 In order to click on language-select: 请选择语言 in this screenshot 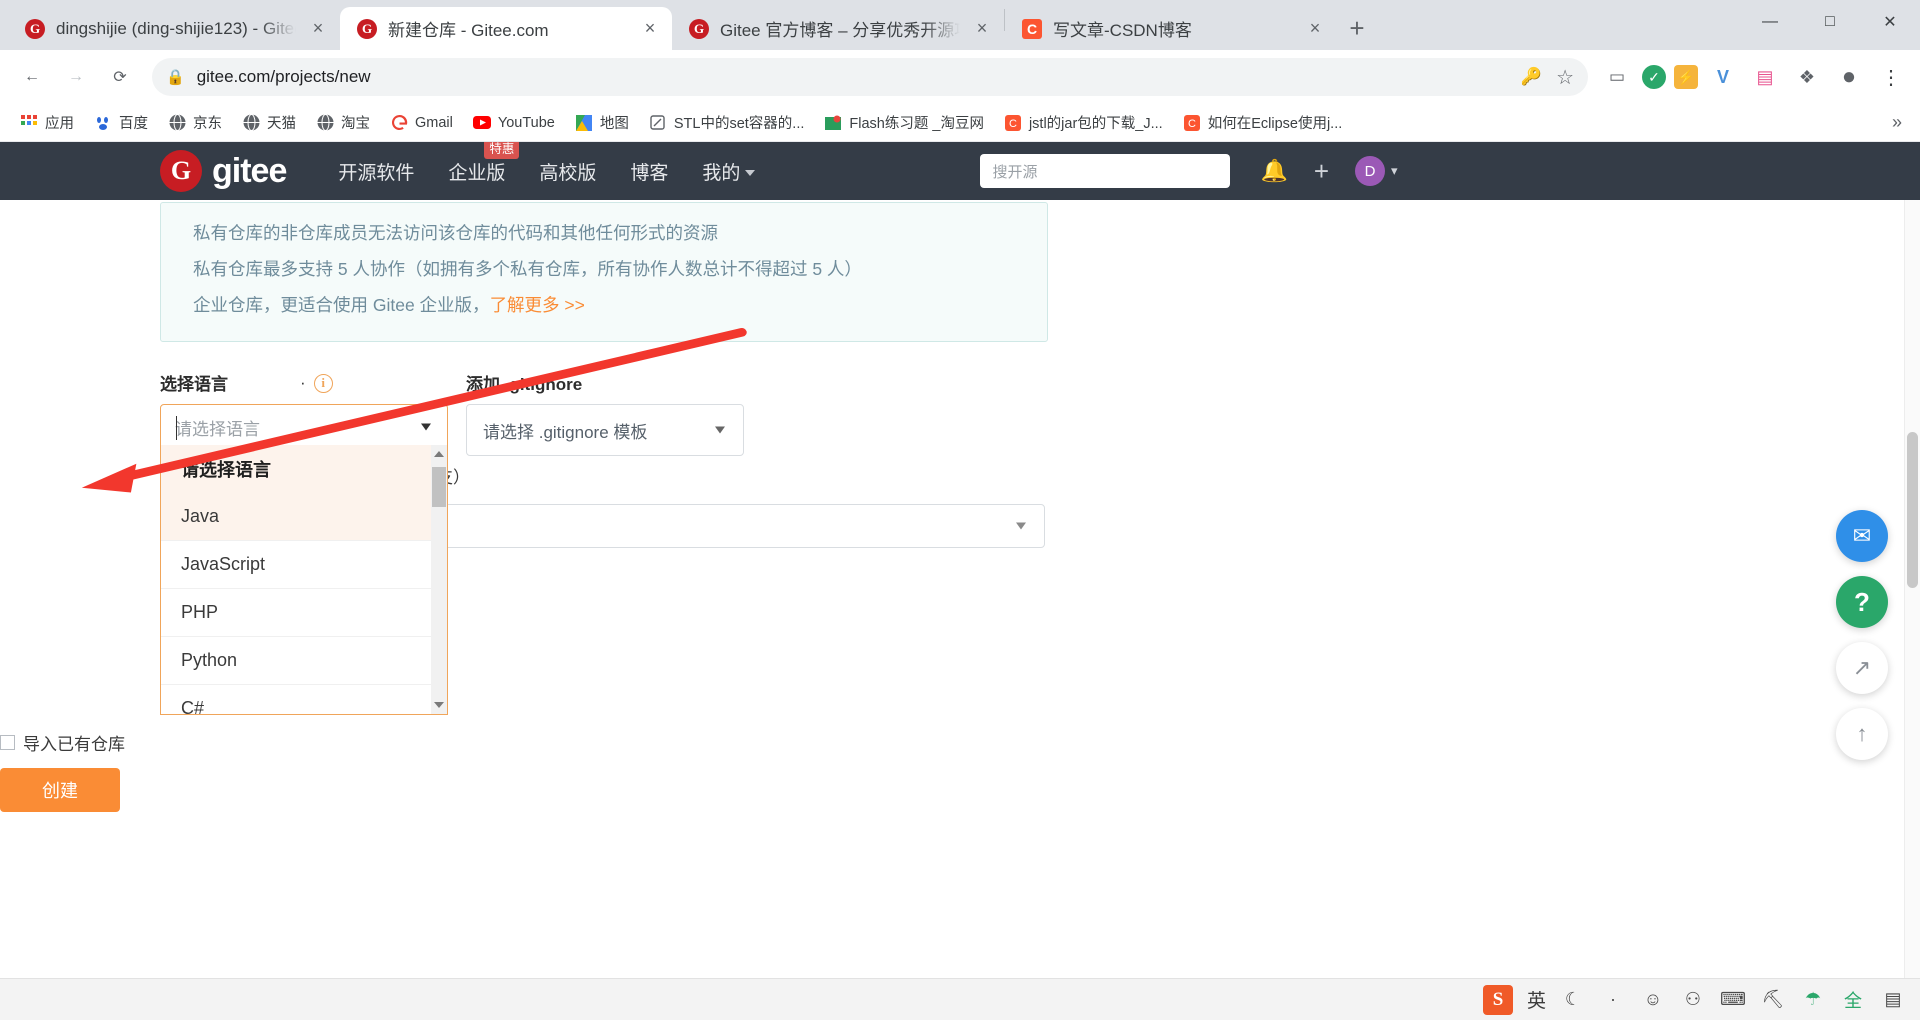, I will do `click(304, 427)`.